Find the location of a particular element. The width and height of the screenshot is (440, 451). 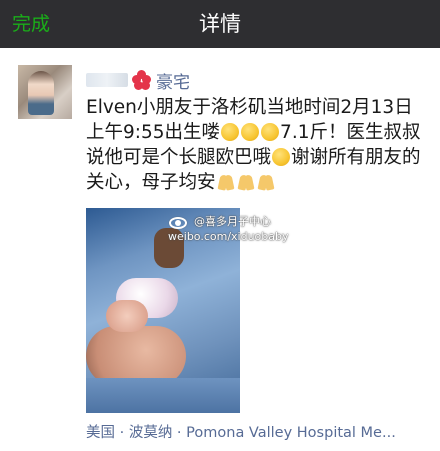

navigation-bar: 完成 详情 is located at coordinates (220, 24).